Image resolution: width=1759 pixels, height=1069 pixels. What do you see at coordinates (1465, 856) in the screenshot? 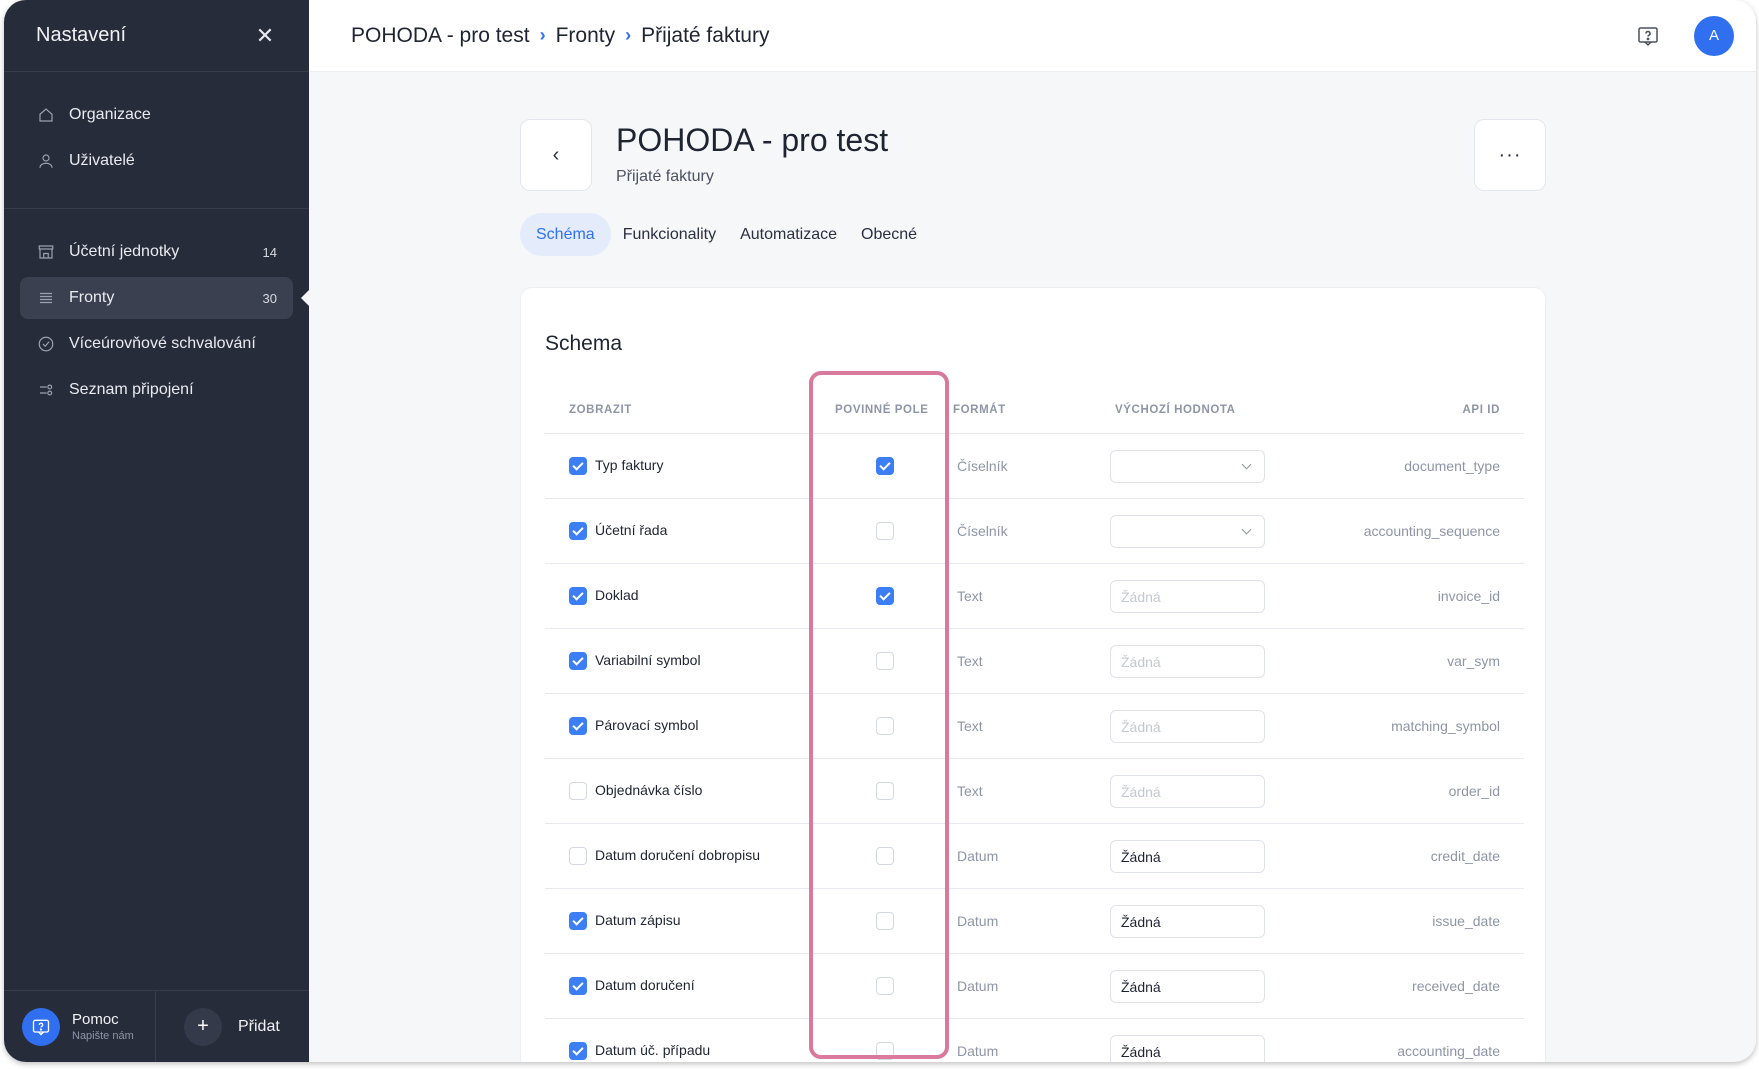
I see `field-api-id: credit_date` at bounding box center [1465, 856].